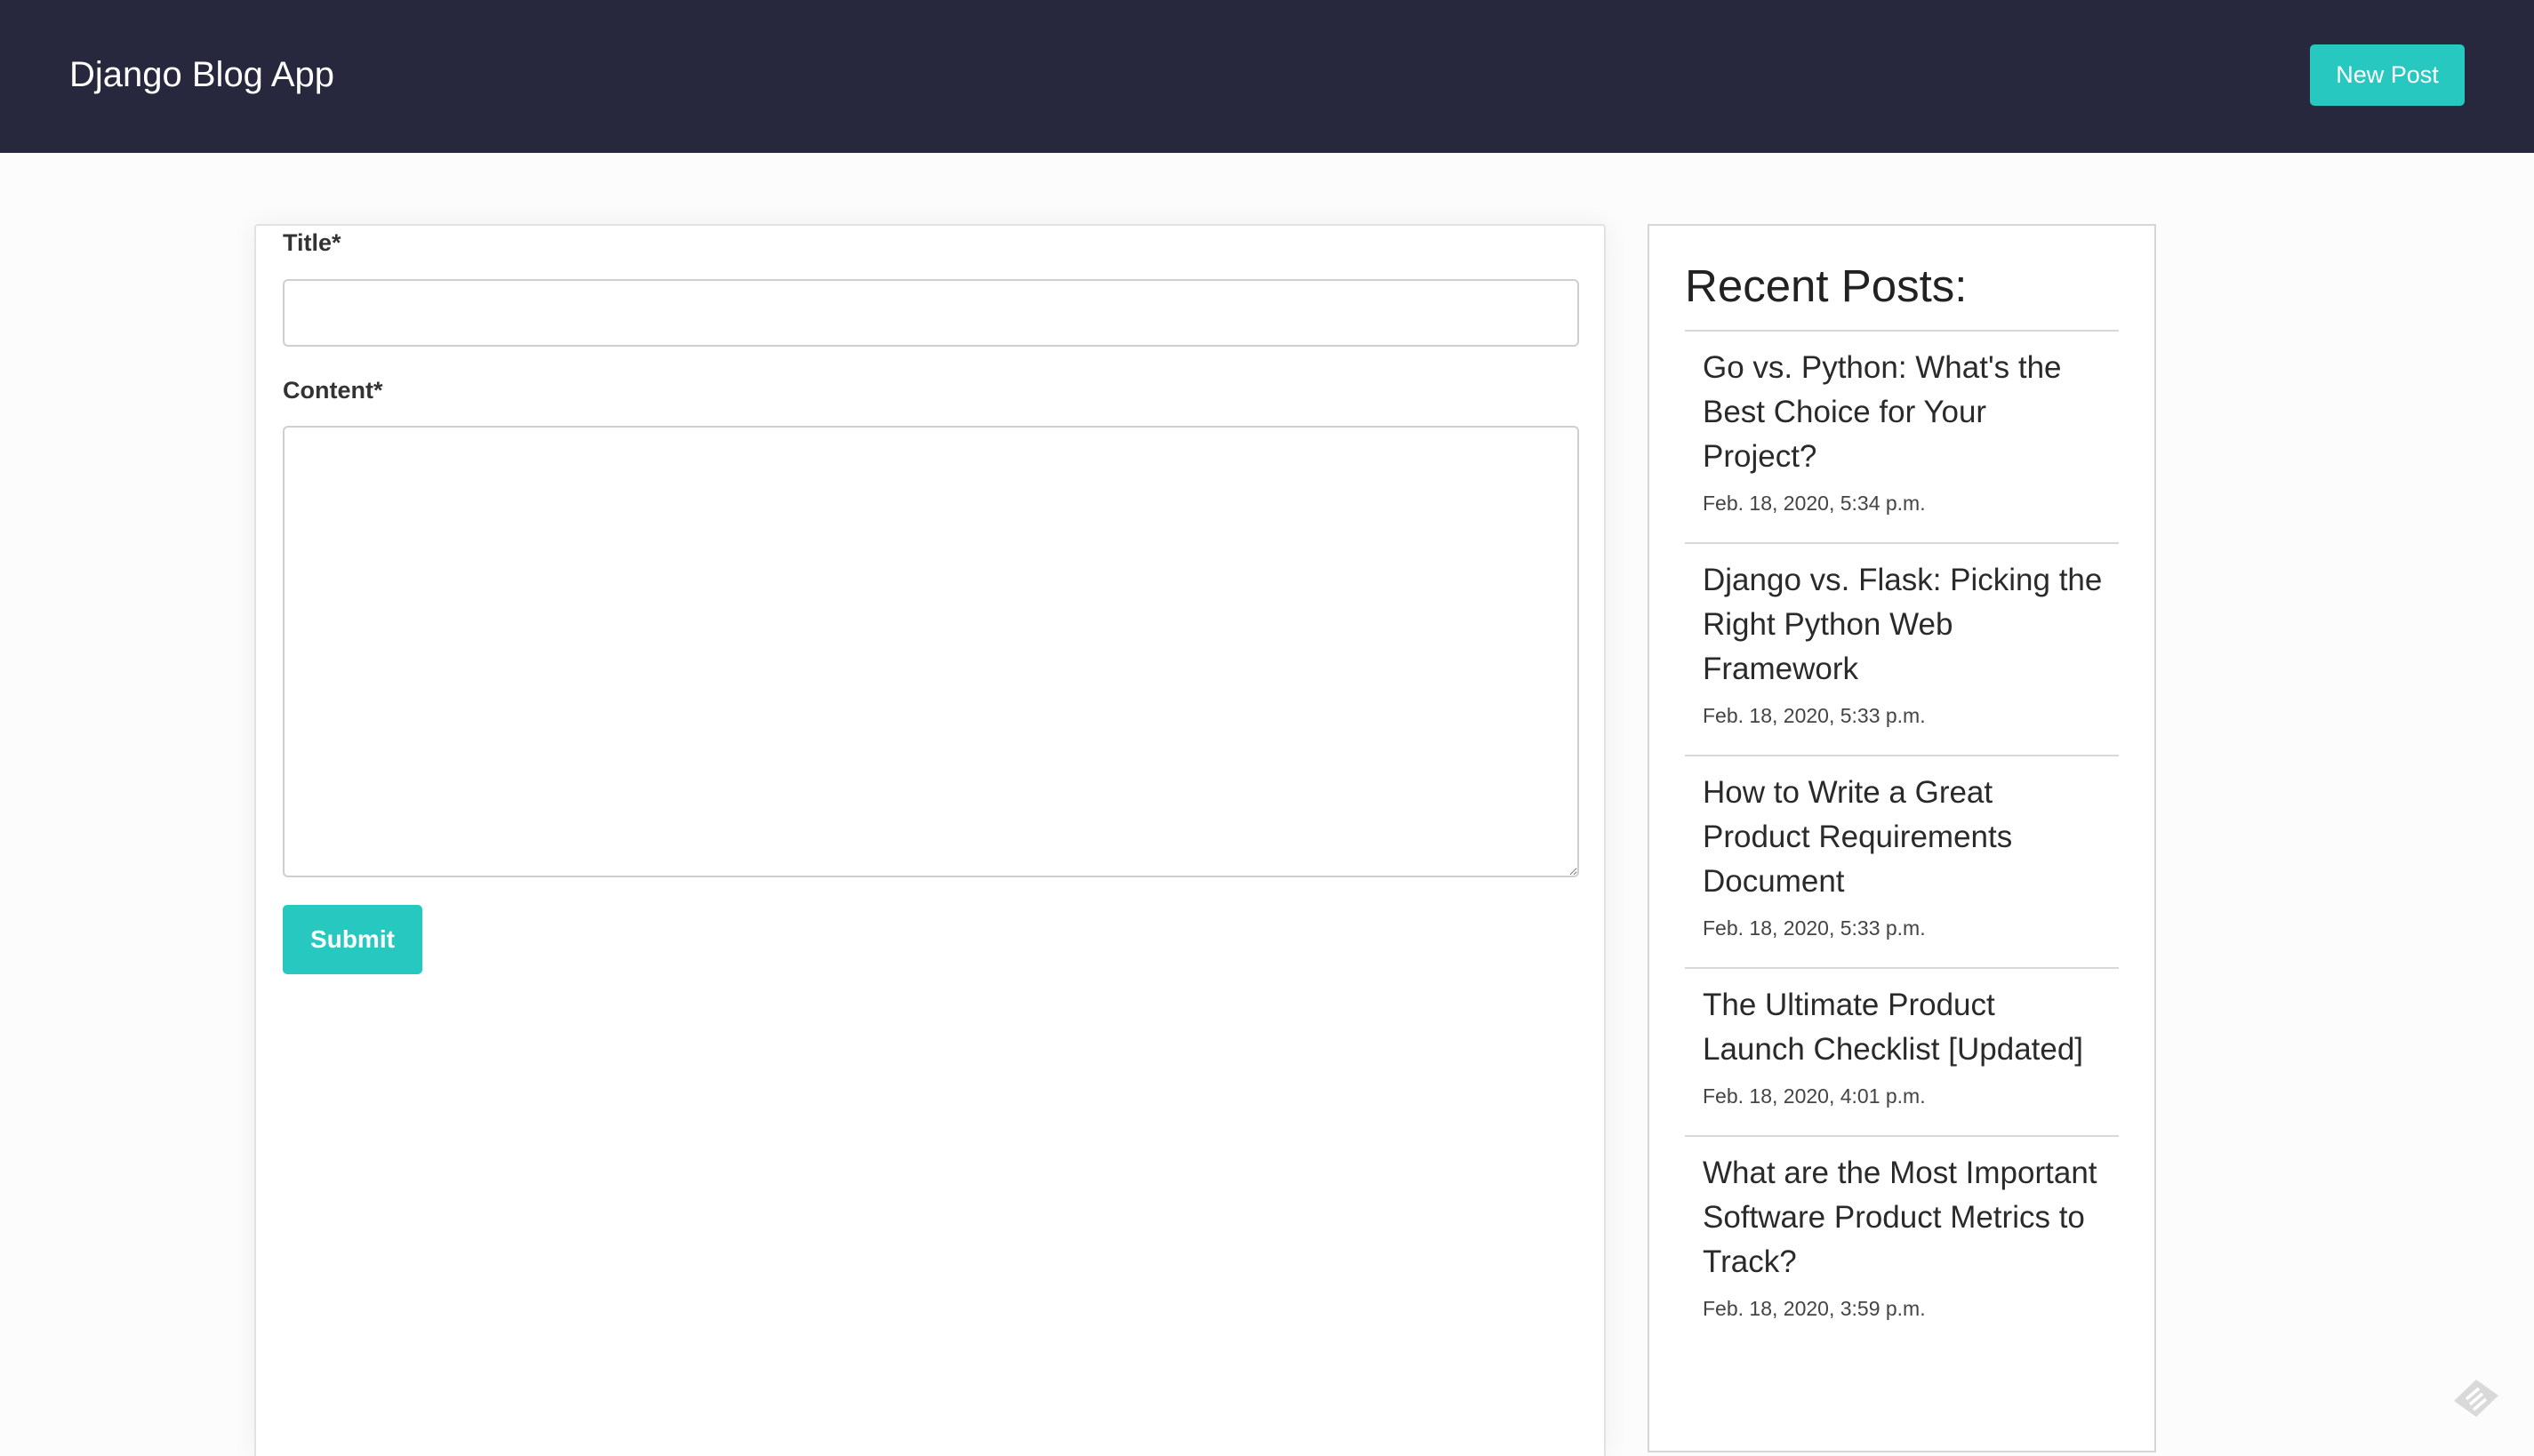 The height and width of the screenshot is (1456, 2534). I want to click on title-label: Title*, so click(312, 242).